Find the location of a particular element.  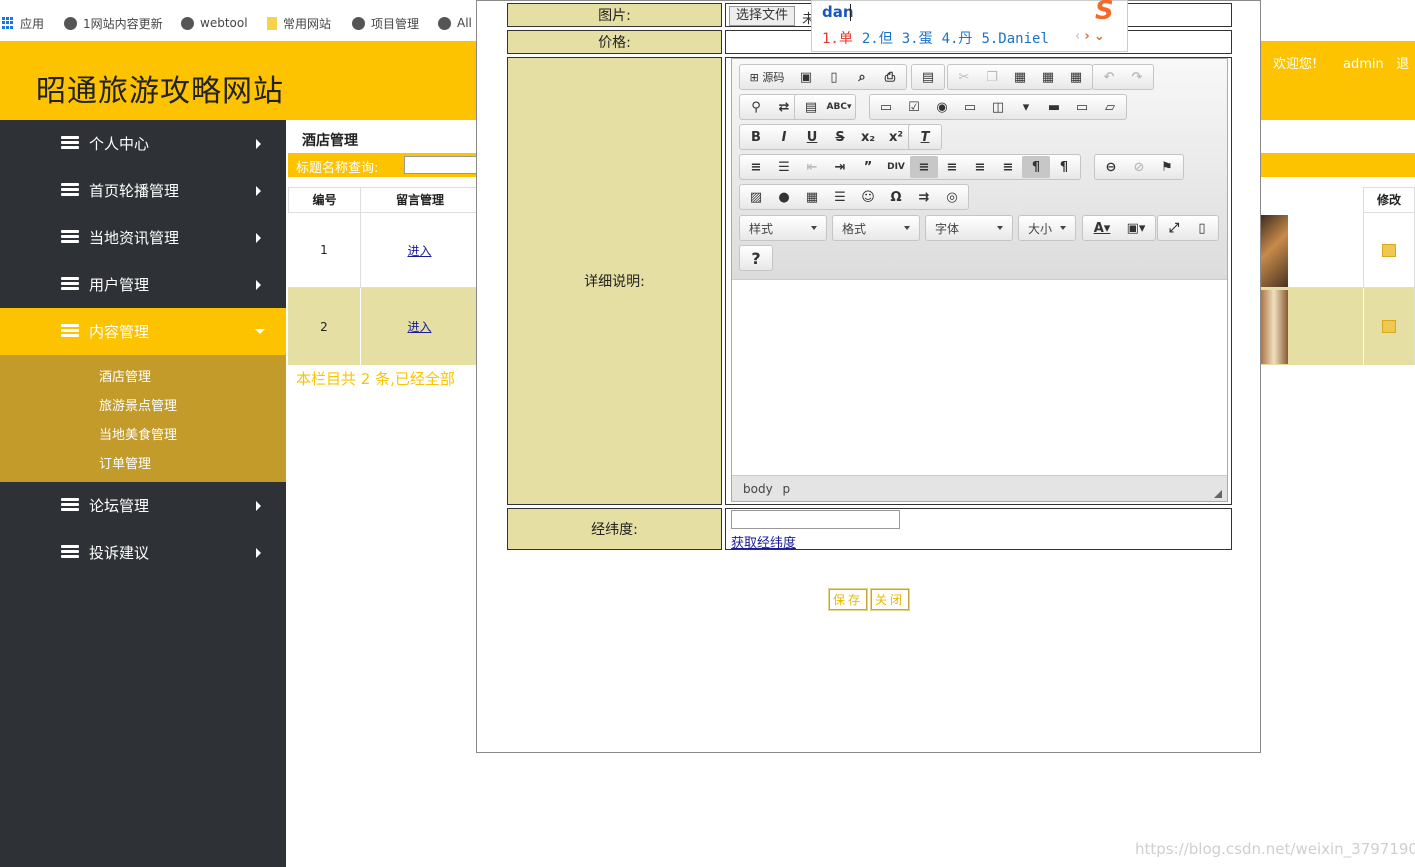

superscript-icon: x² is located at coordinates (896, 137).